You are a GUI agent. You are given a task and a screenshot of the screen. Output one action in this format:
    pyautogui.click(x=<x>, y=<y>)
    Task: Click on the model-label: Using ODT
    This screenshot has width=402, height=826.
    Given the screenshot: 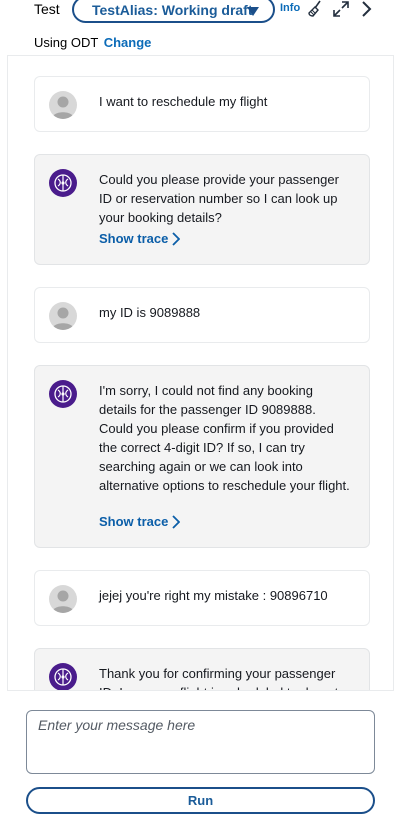 What is the action you would take?
    pyautogui.click(x=66, y=42)
    